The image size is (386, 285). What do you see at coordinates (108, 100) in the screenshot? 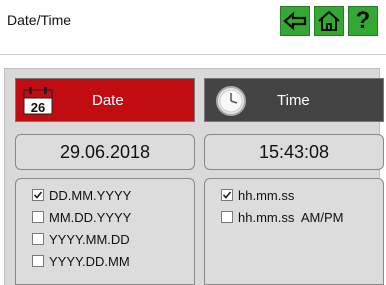
I see `tab-date-label: Date` at bounding box center [108, 100].